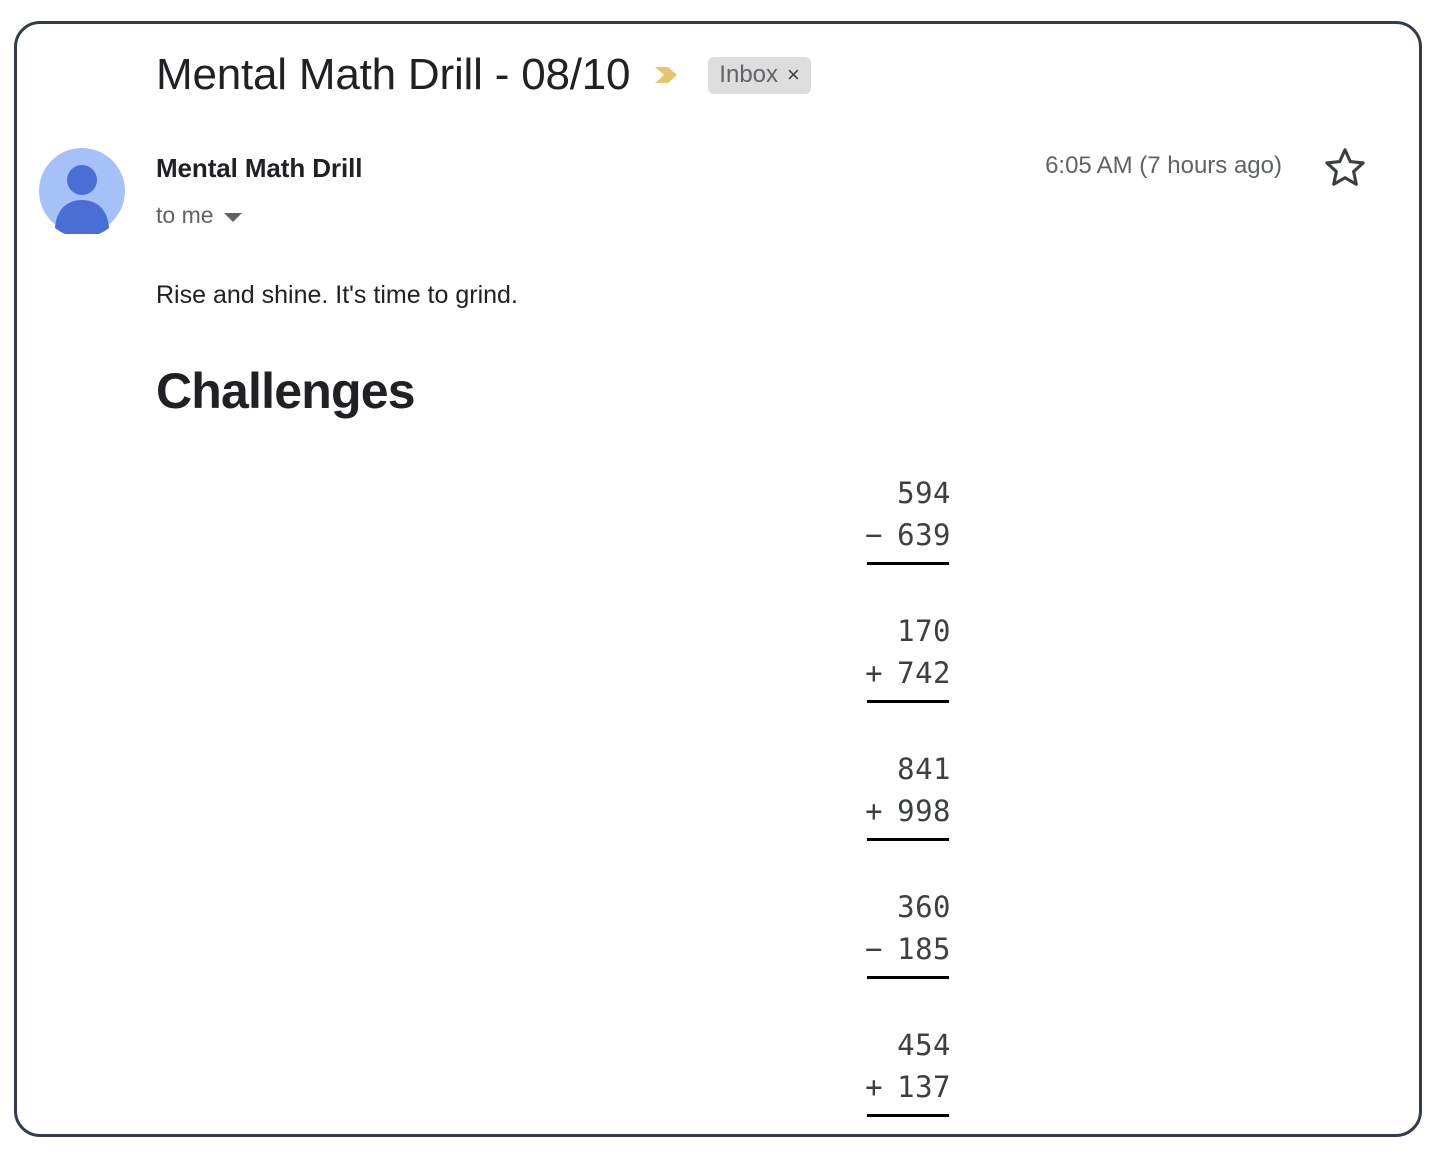  Describe the element at coordinates (718, 955) in the screenshot. I see `math-problem: 360−185` at that location.